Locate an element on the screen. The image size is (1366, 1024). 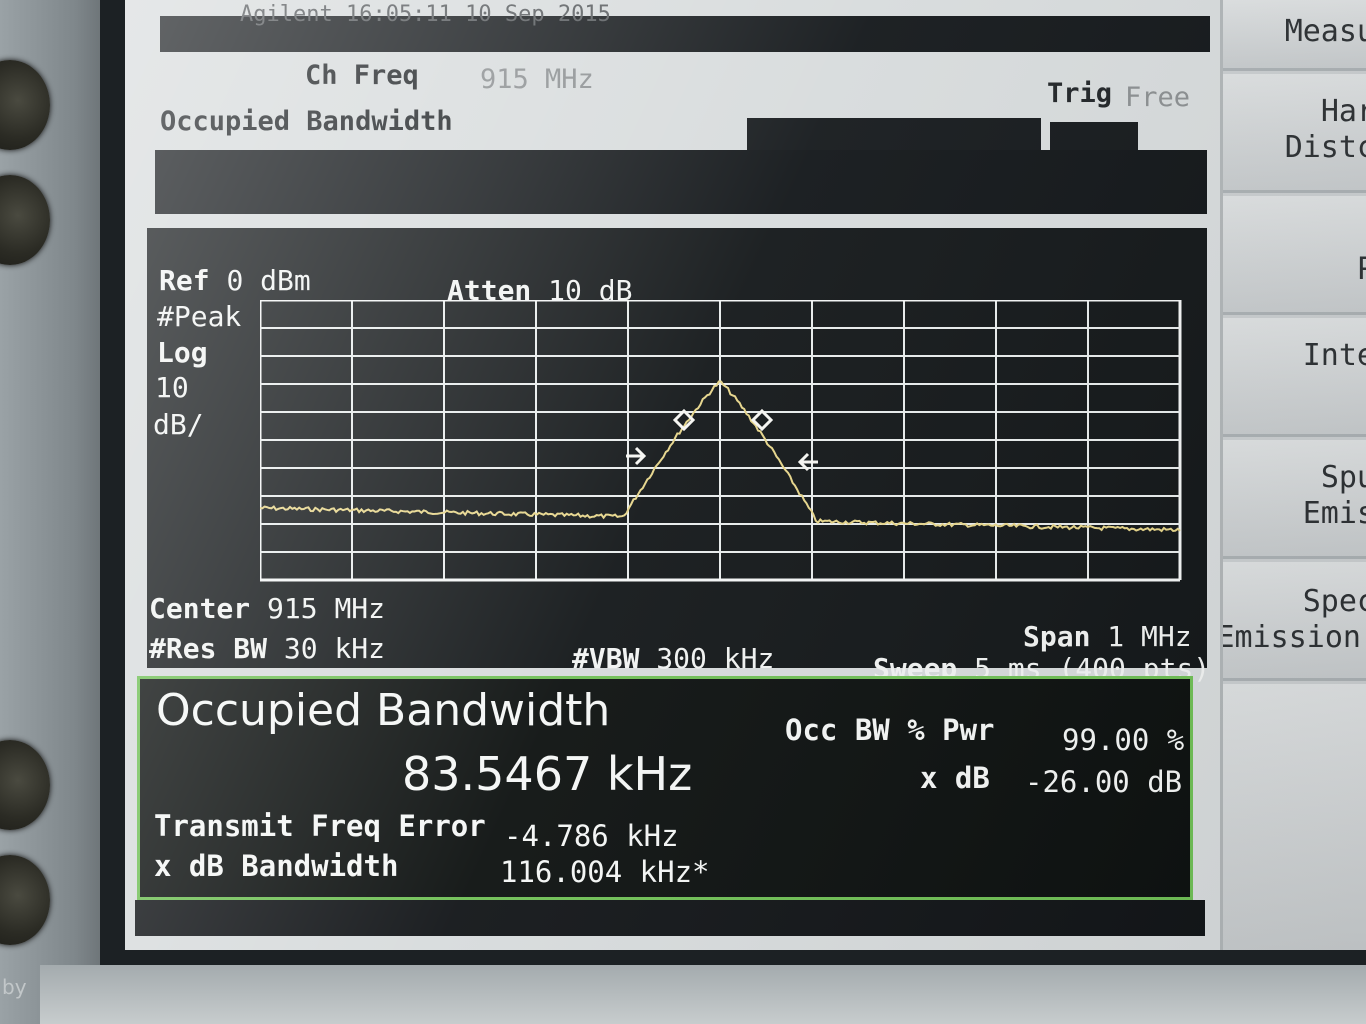
vbw-label: #VBW is located at coordinates (606, 658).